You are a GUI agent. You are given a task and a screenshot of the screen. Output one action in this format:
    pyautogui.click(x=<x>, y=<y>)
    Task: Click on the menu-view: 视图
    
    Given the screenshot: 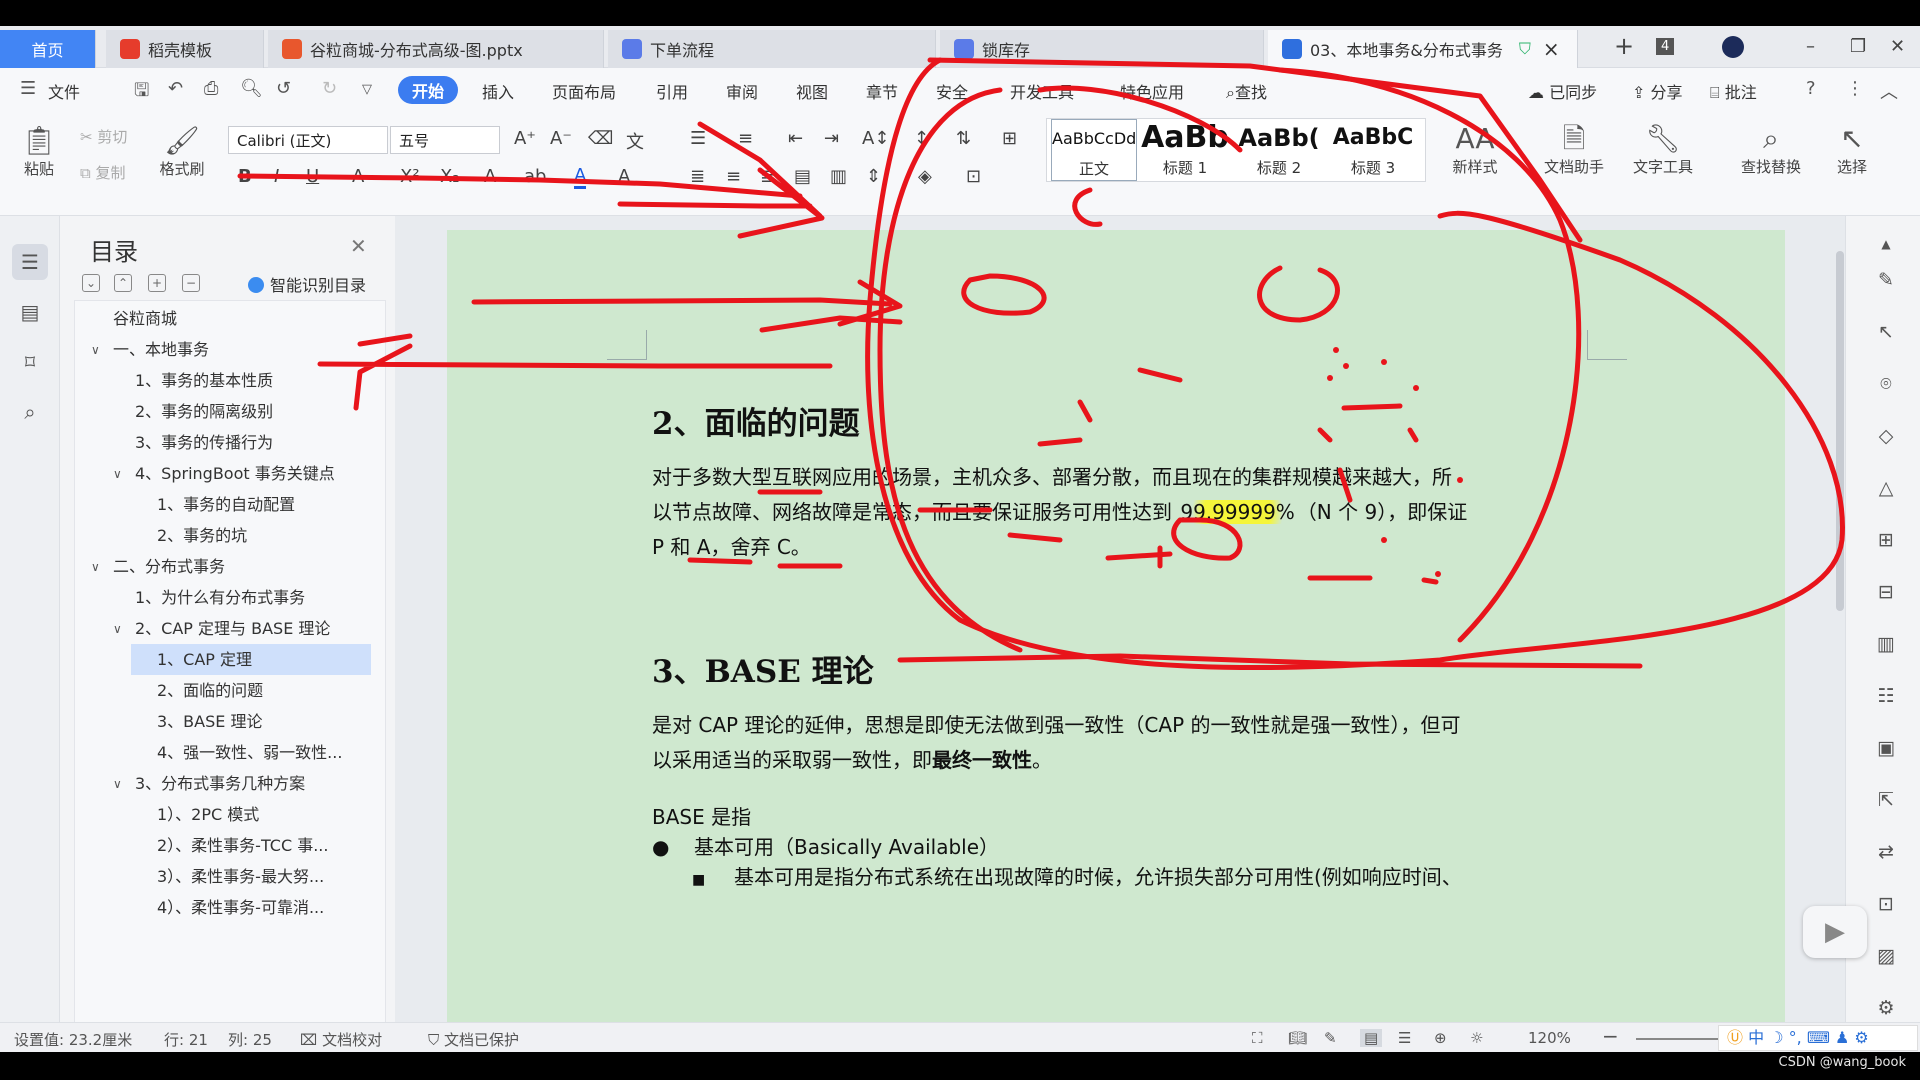 What is the action you would take?
    pyautogui.click(x=812, y=91)
    